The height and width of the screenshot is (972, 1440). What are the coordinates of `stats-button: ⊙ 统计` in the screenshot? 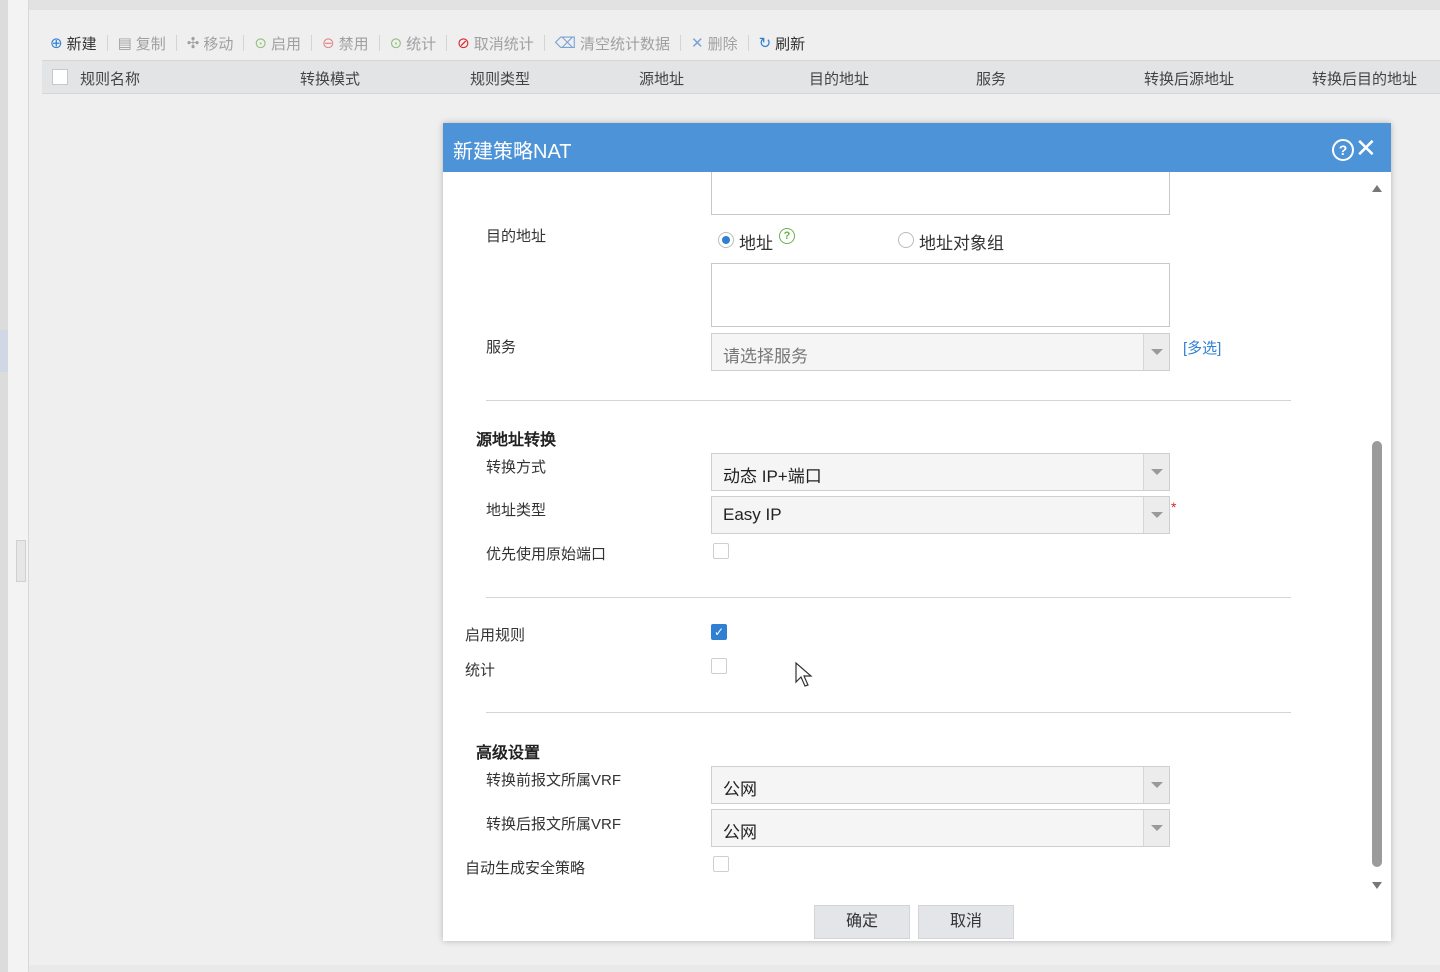 It's located at (413, 43).